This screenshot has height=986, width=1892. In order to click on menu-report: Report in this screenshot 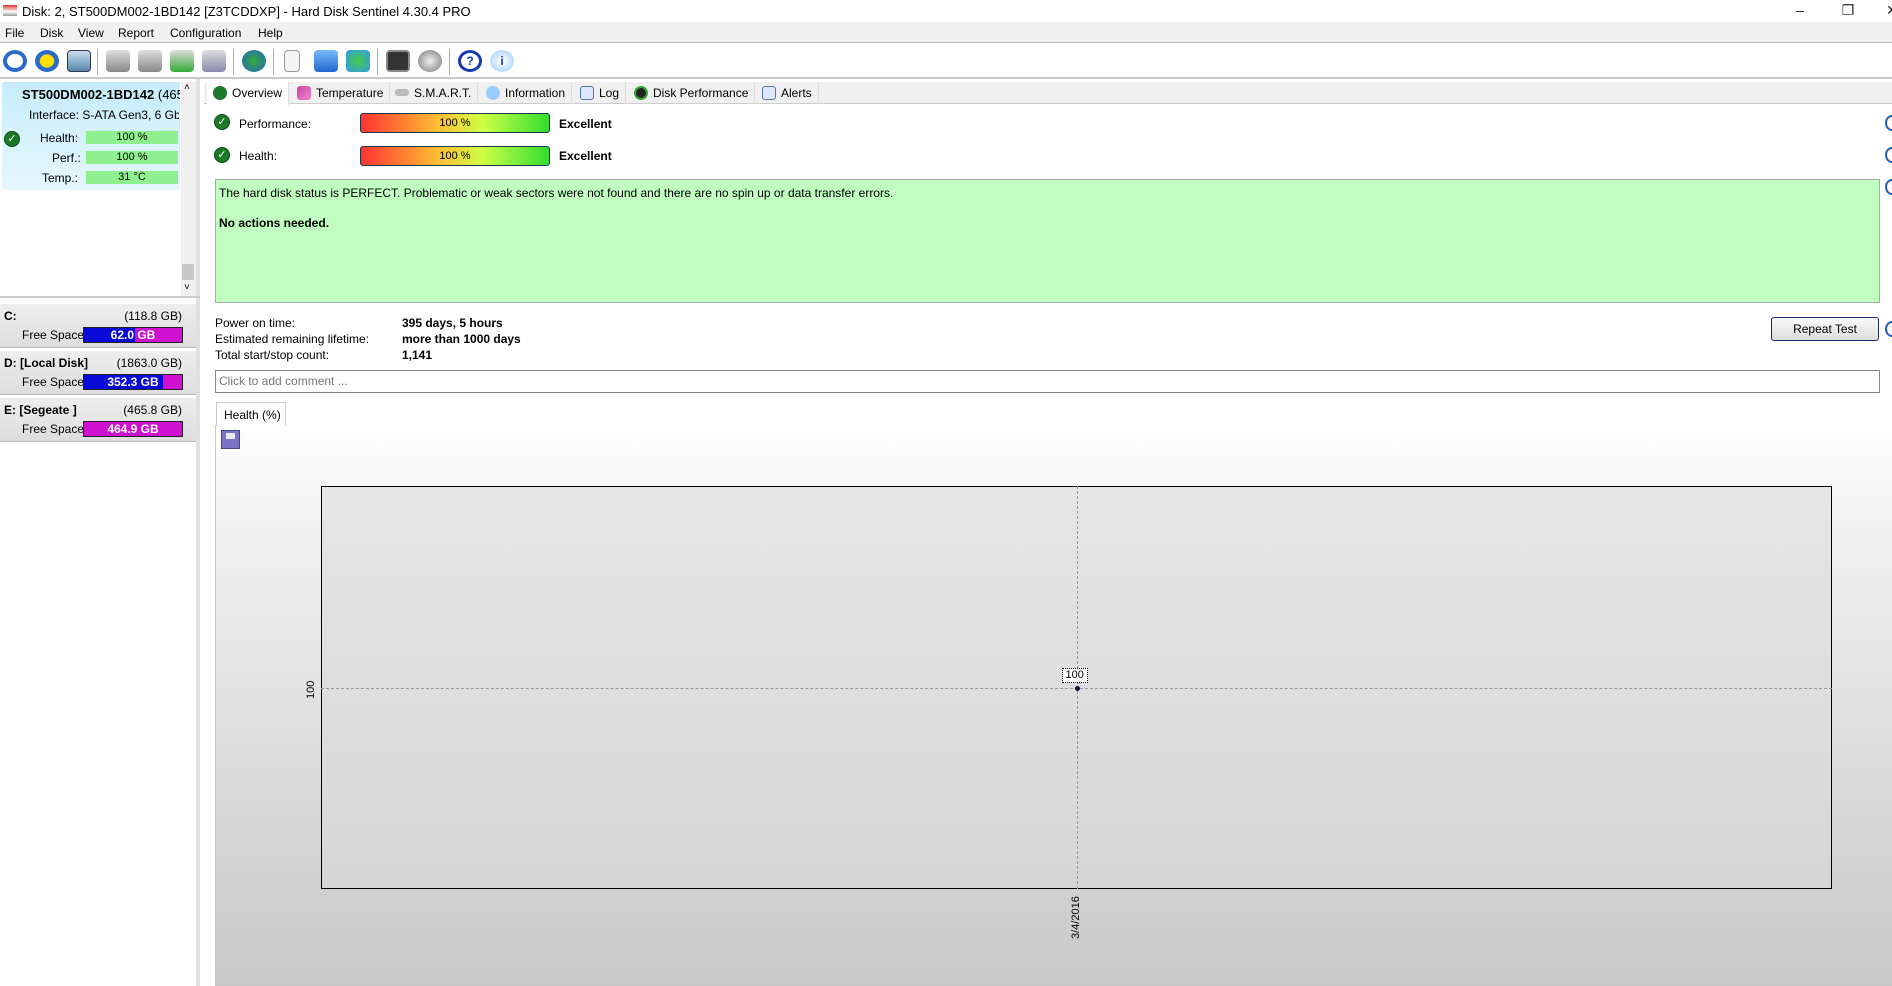, I will do `click(136, 33)`.